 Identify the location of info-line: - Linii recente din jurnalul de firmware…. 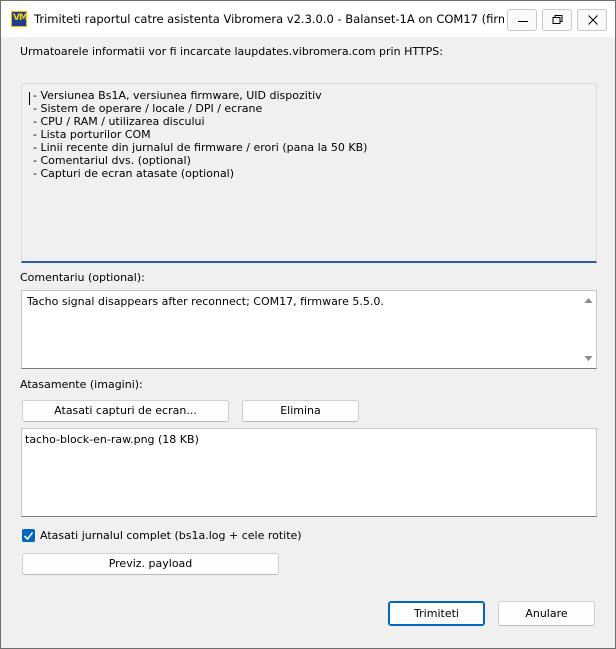
(200, 147).